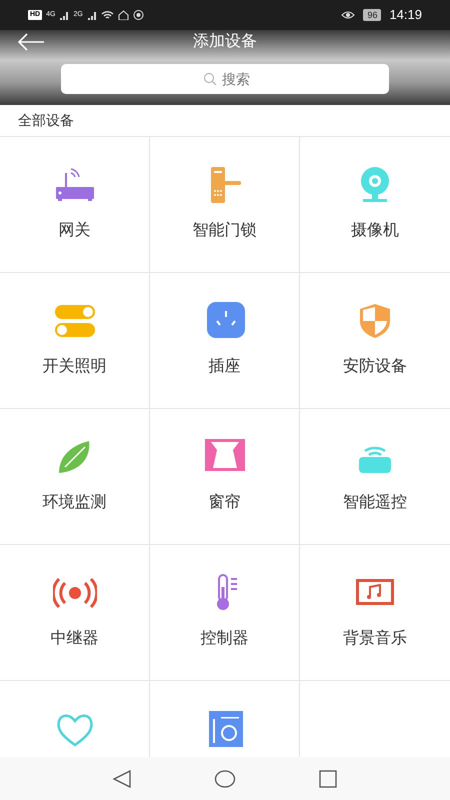 The image size is (450, 800). I want to click on back-nav-icon, so click(122, 778).